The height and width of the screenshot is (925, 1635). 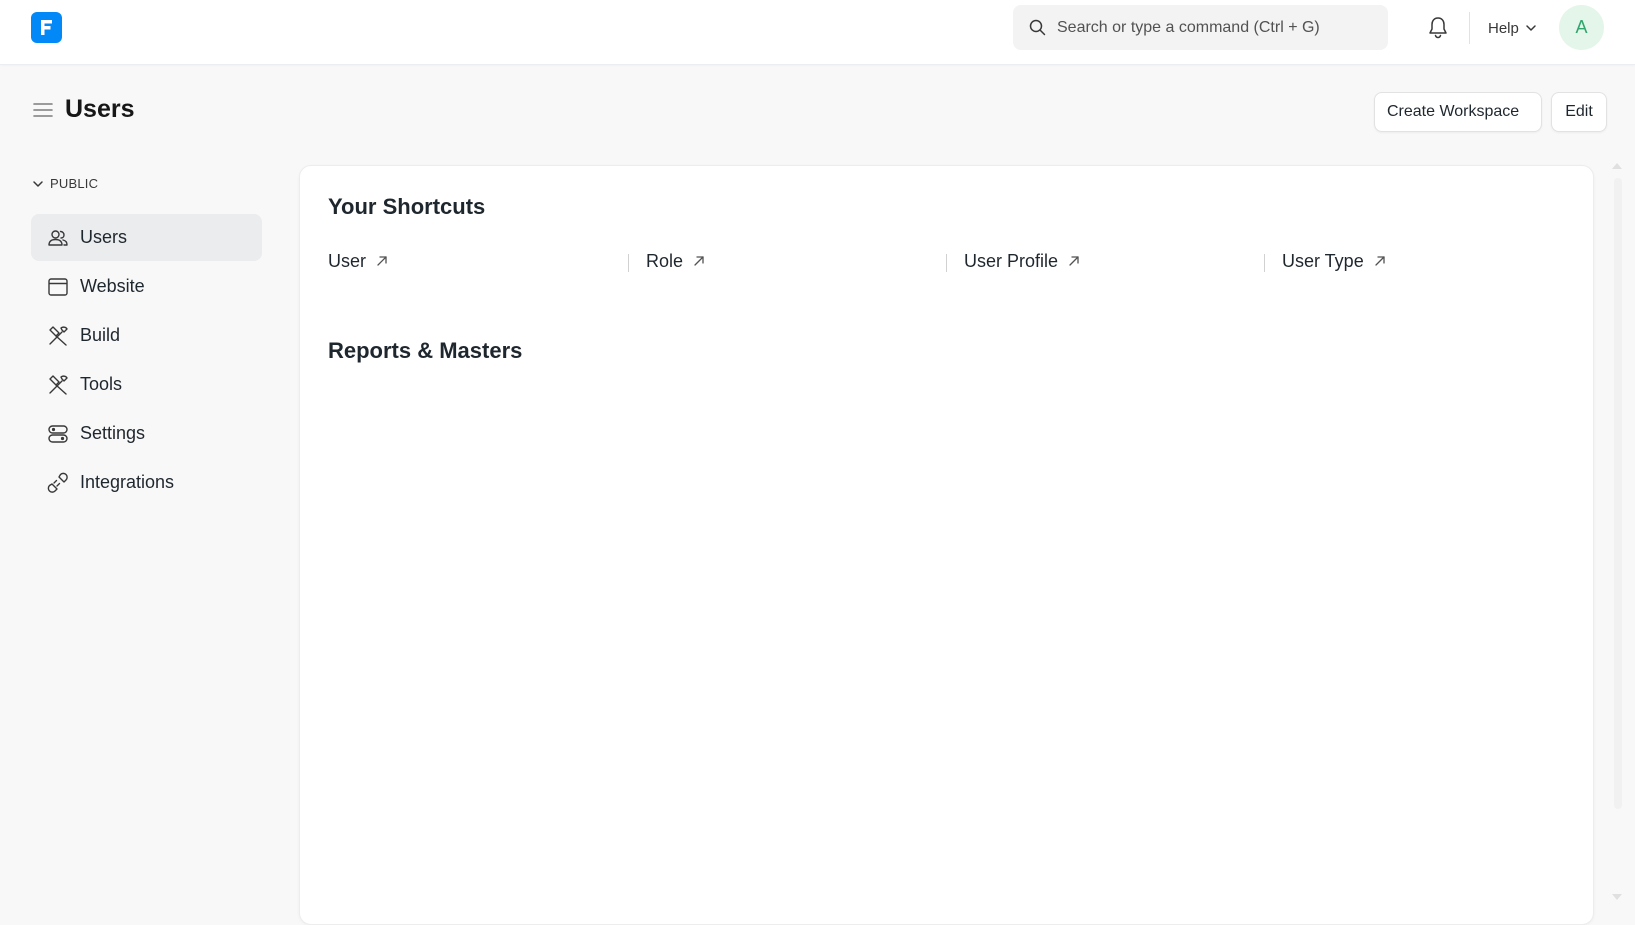 I want to click on sidebar-item-label: Settings, so click(x=113, y=433).